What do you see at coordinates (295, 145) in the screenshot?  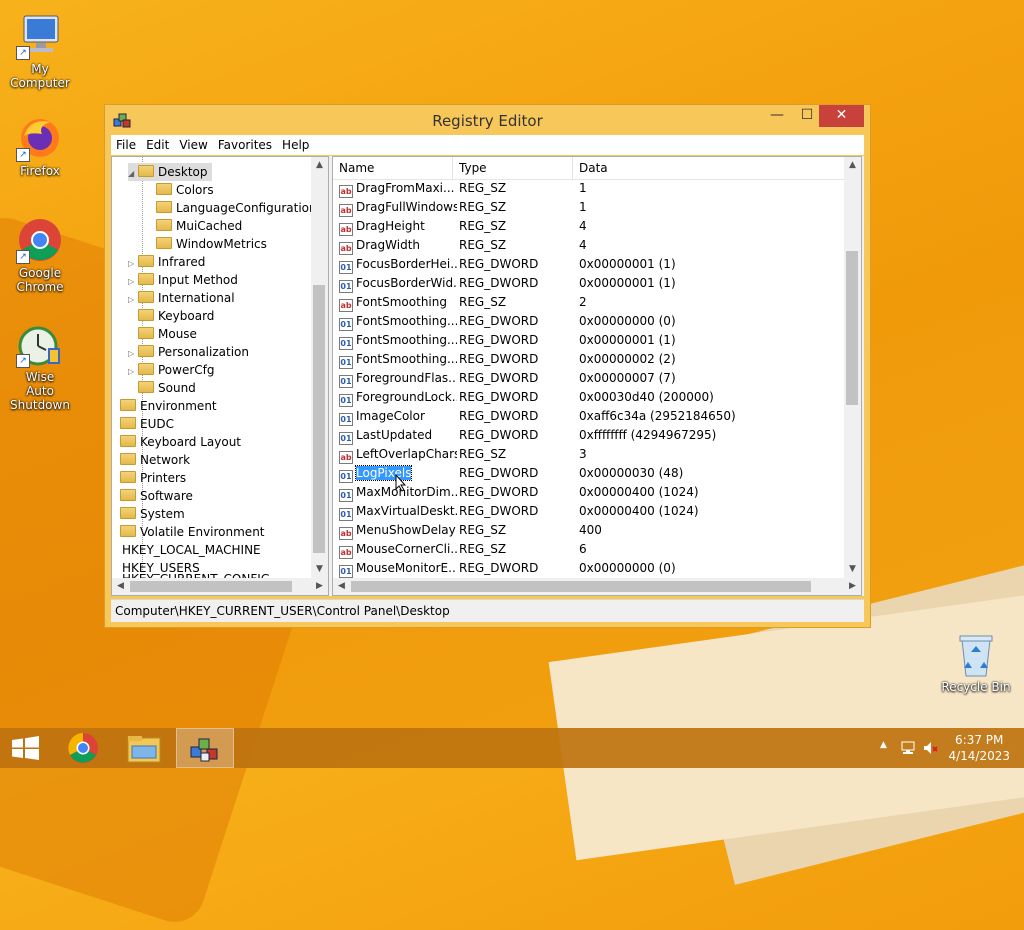 I see `menu-help: Help` at bounding box center [295, 145].